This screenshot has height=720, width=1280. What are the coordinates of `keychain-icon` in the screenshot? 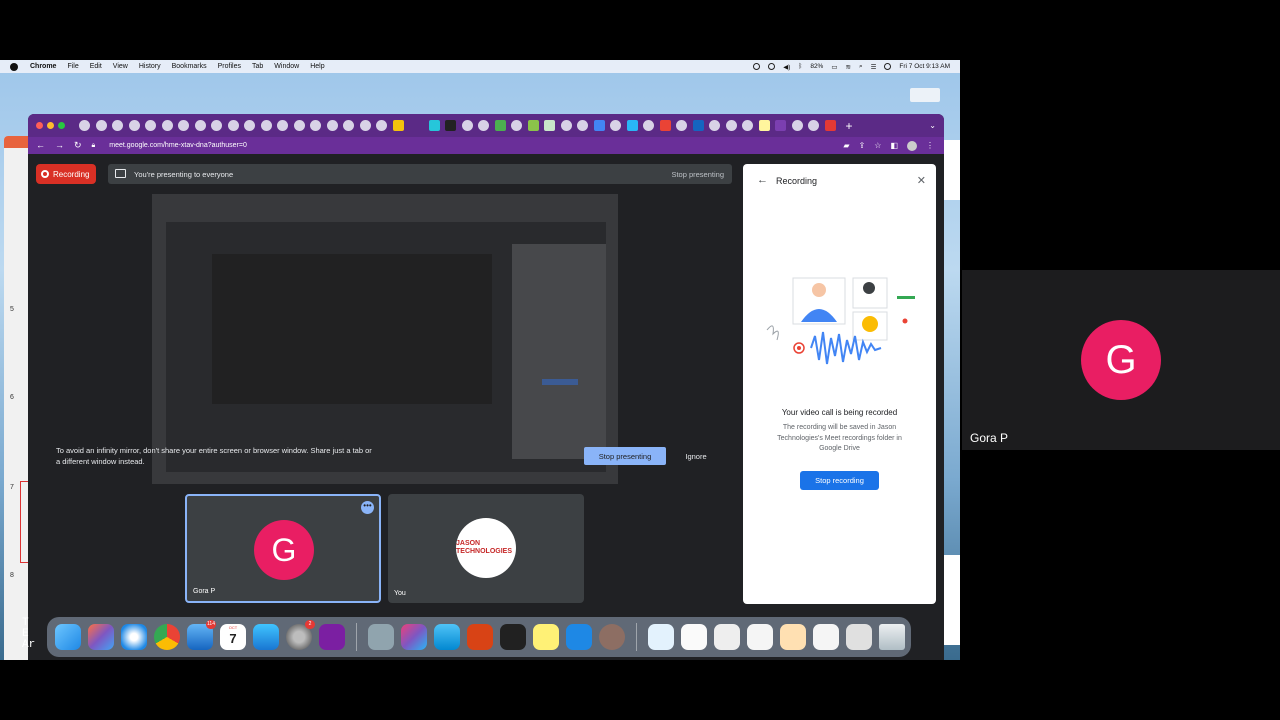 It's located at (612, 637).